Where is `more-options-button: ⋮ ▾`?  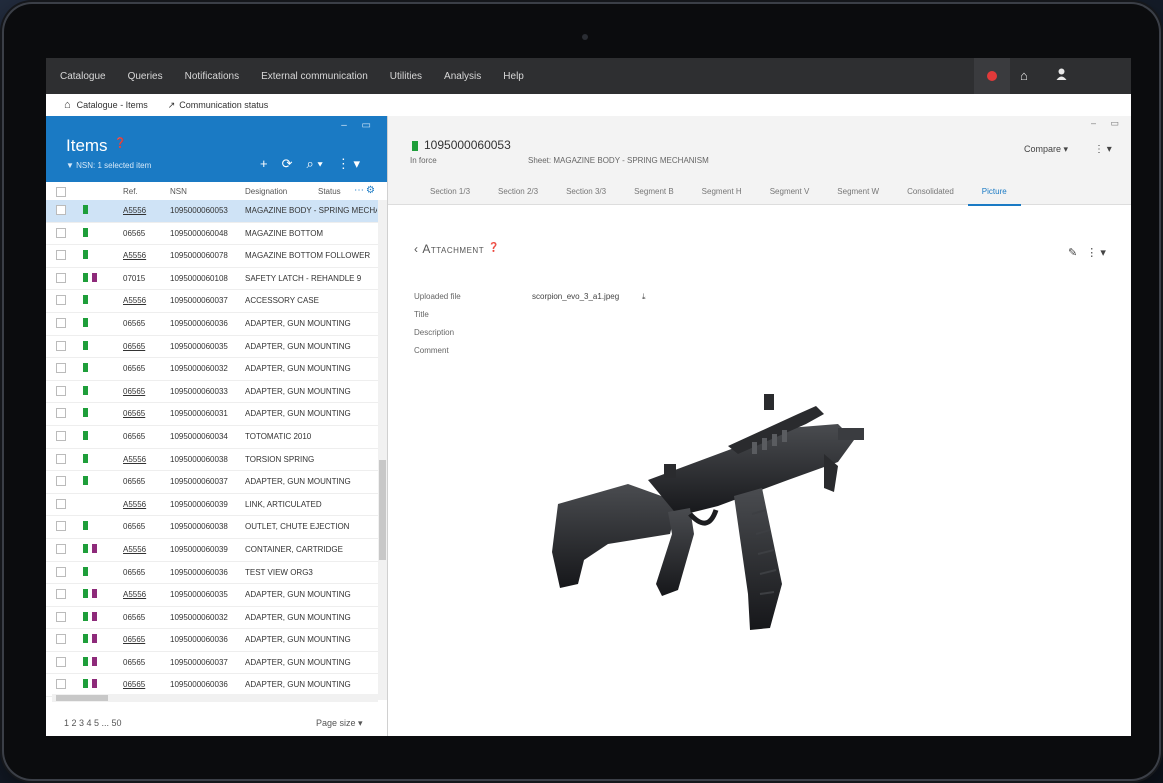 more-options-button: ⋮ ▾ is located at coordinates (1103, 149).